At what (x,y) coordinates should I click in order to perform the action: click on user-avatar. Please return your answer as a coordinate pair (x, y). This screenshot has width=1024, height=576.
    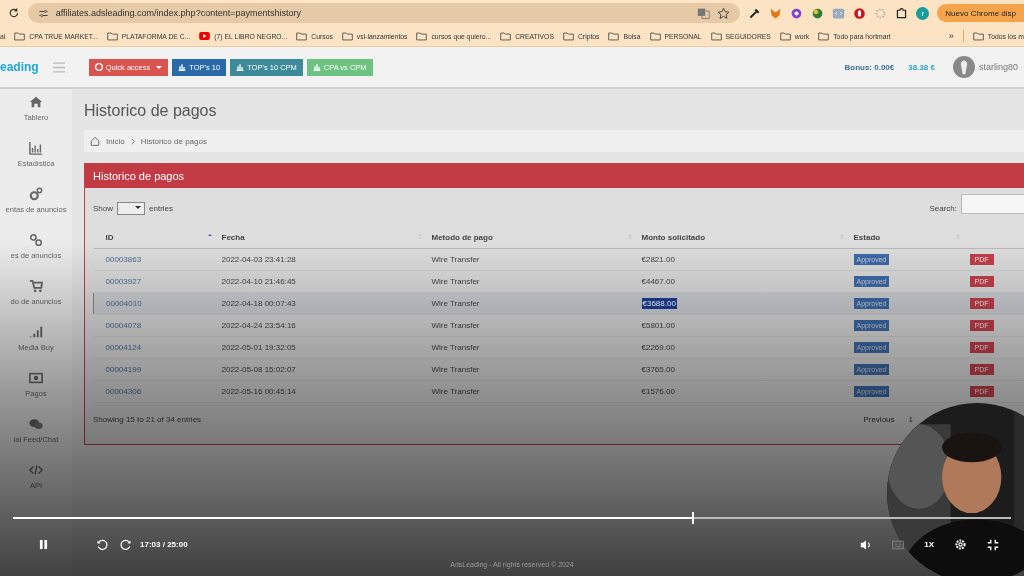
    Looking at the image, I should click on (963, 67).